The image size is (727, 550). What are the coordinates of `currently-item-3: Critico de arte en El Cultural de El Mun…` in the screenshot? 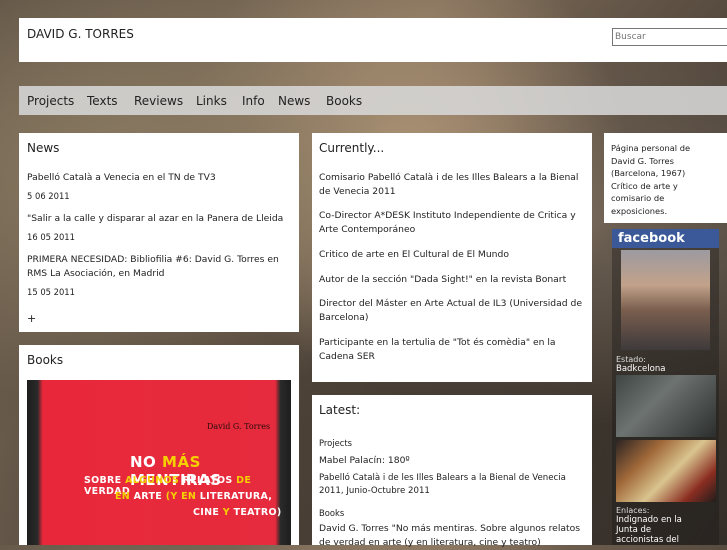 It's located at (414, 255).